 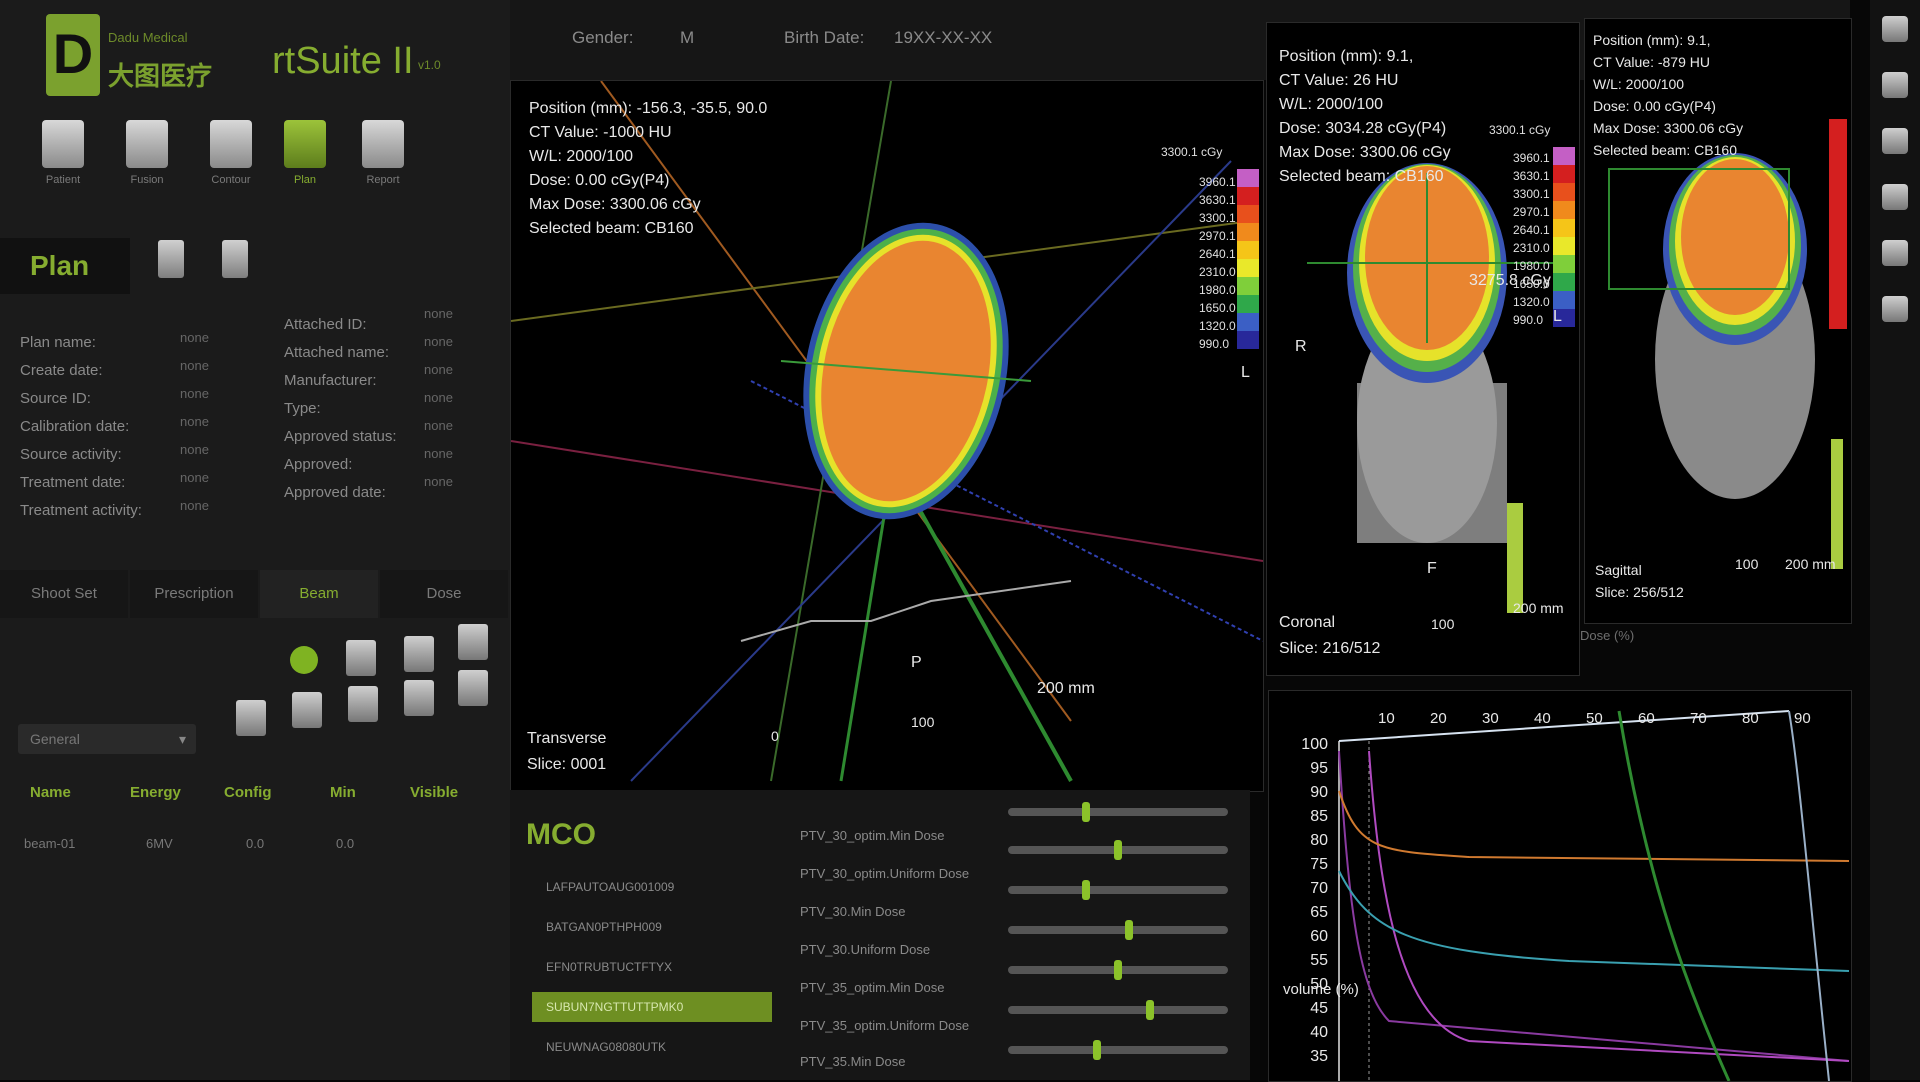 What do you see at coordinates (652, 967) in the screenshot?
I see `mco-plan-item: EFN0TRUBTUCTFTYX` at bounding box center [652, 967].